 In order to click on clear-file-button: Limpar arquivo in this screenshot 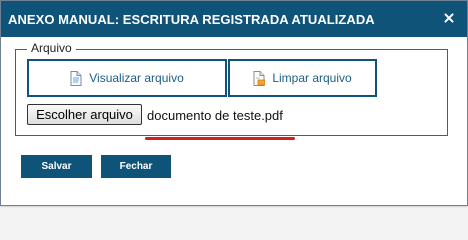, I will do `click(302, 78)`.